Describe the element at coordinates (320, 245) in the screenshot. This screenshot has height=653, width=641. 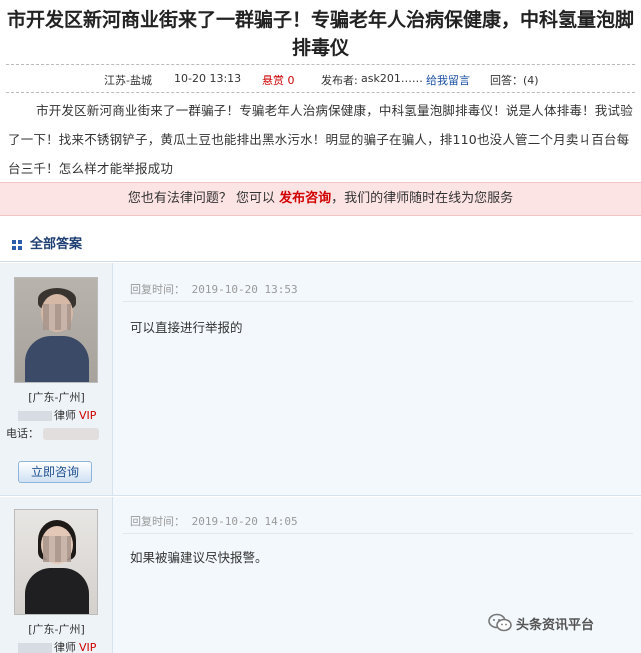
I see `answers-section-header: 全部答案` at that location.